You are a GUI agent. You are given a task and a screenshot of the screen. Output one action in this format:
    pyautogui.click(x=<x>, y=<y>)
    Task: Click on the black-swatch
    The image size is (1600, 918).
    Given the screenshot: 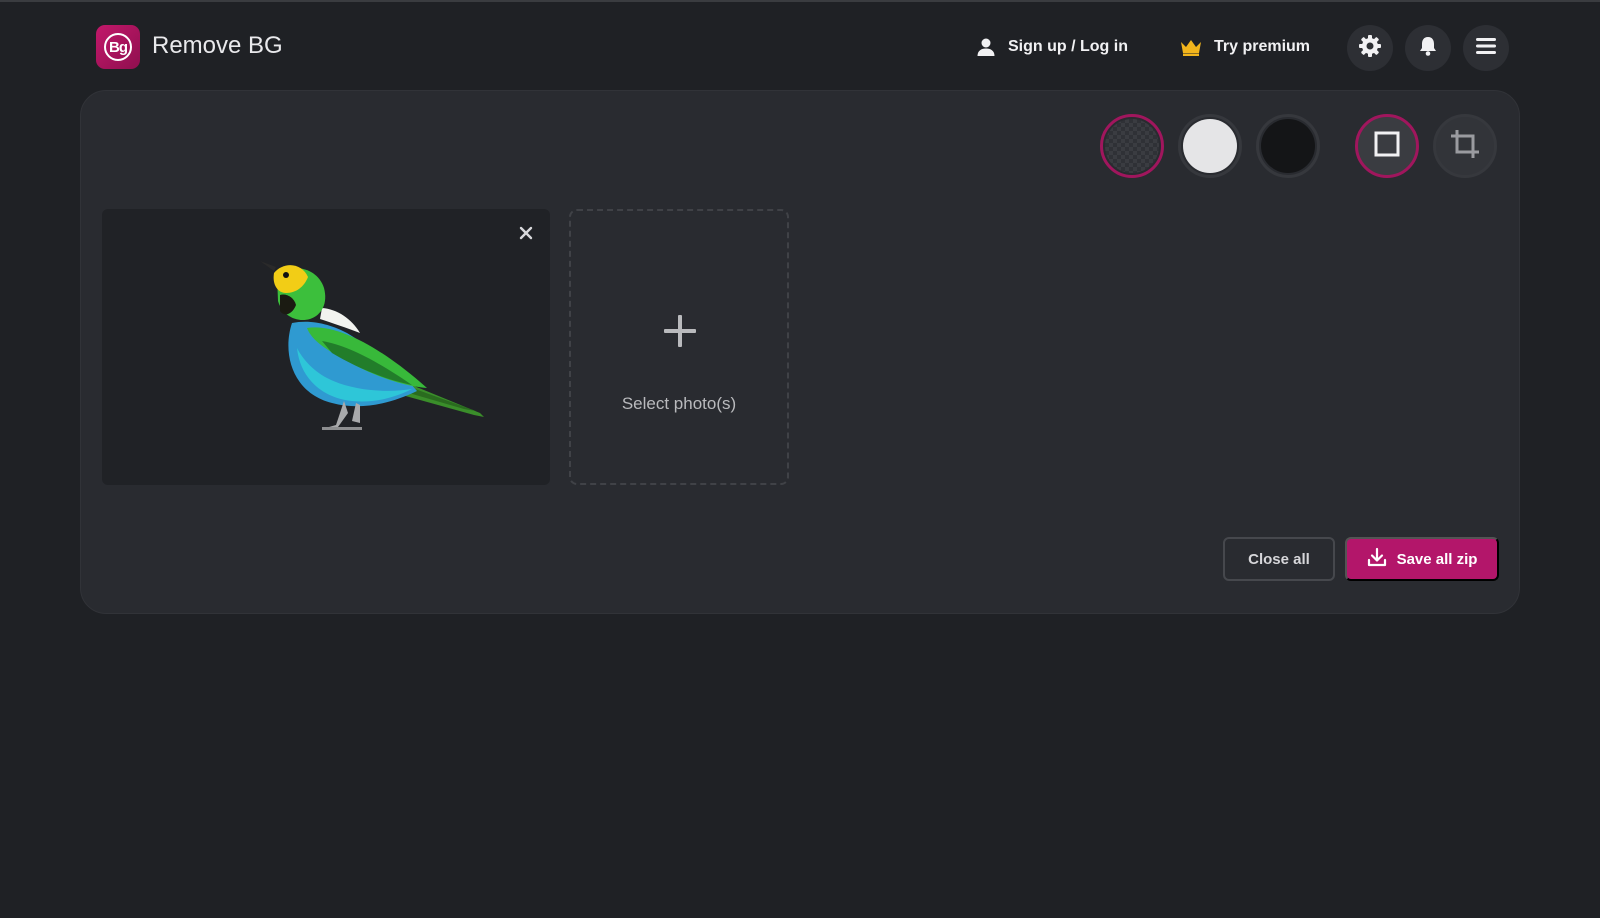 What is the action you would take?
    pyautogui.click(x=1288, y=146)
    